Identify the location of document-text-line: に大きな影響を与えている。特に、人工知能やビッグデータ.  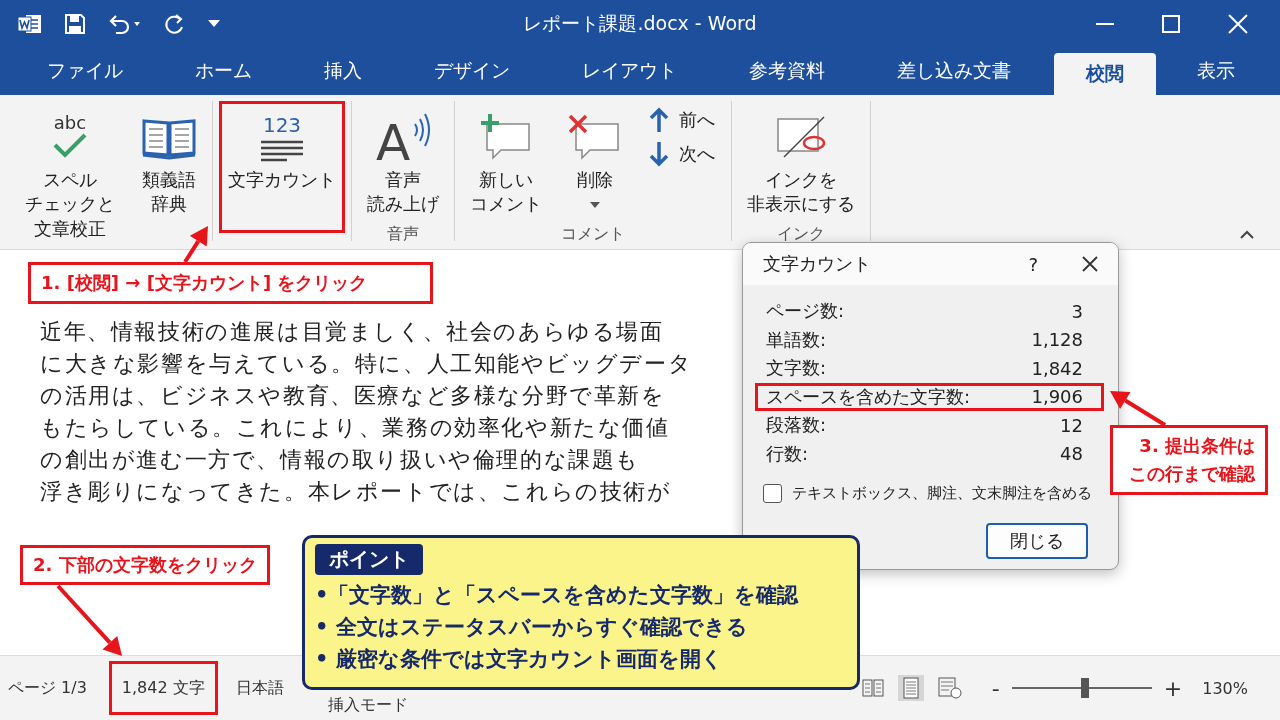
(366, 364).